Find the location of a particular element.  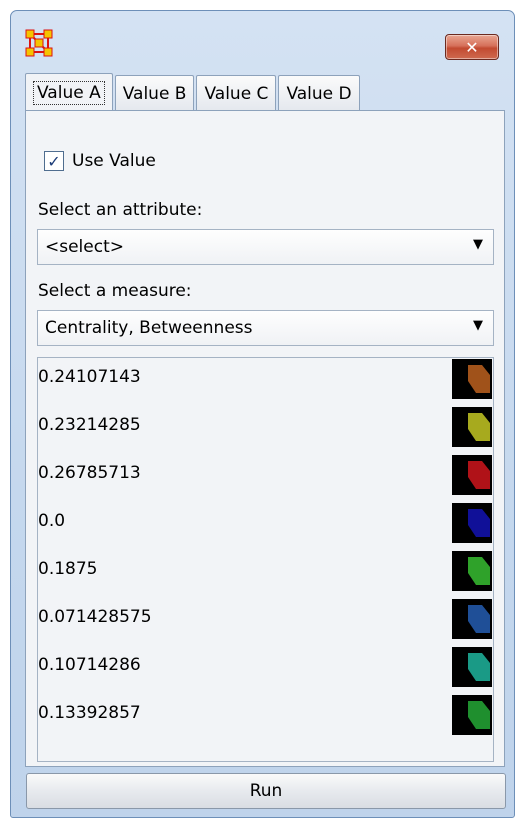

value-text: 0.26785713 is located at coordinates (89, 473).